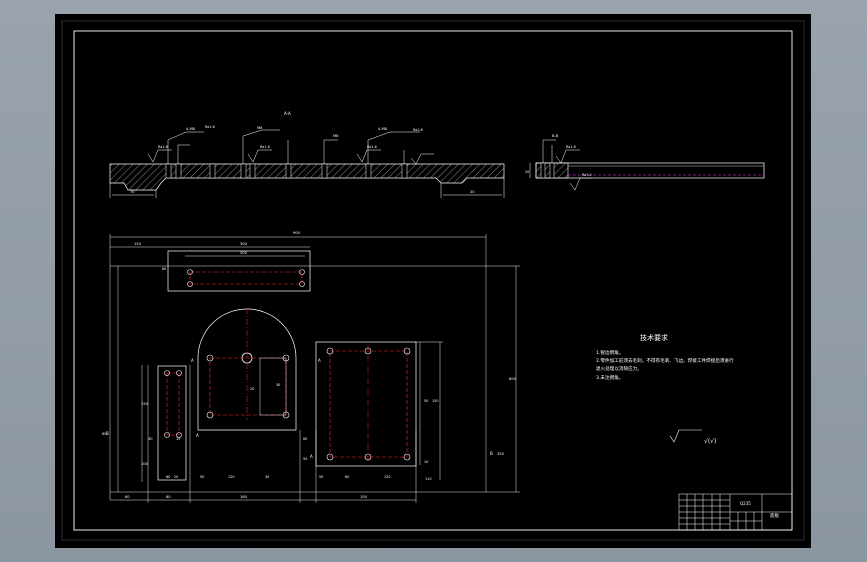 The width and height of the screenshot is (867, 562). I want to click on plan-inner-dim-11: 30, so click(278, 385).